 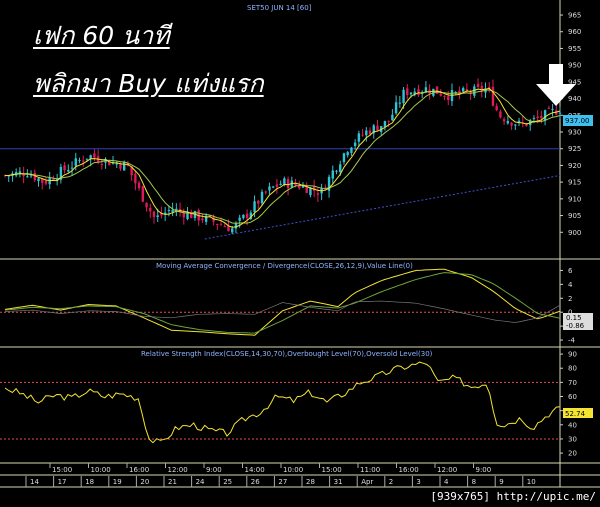 I want to click on date-label: 14, so click(x=34, y=482).